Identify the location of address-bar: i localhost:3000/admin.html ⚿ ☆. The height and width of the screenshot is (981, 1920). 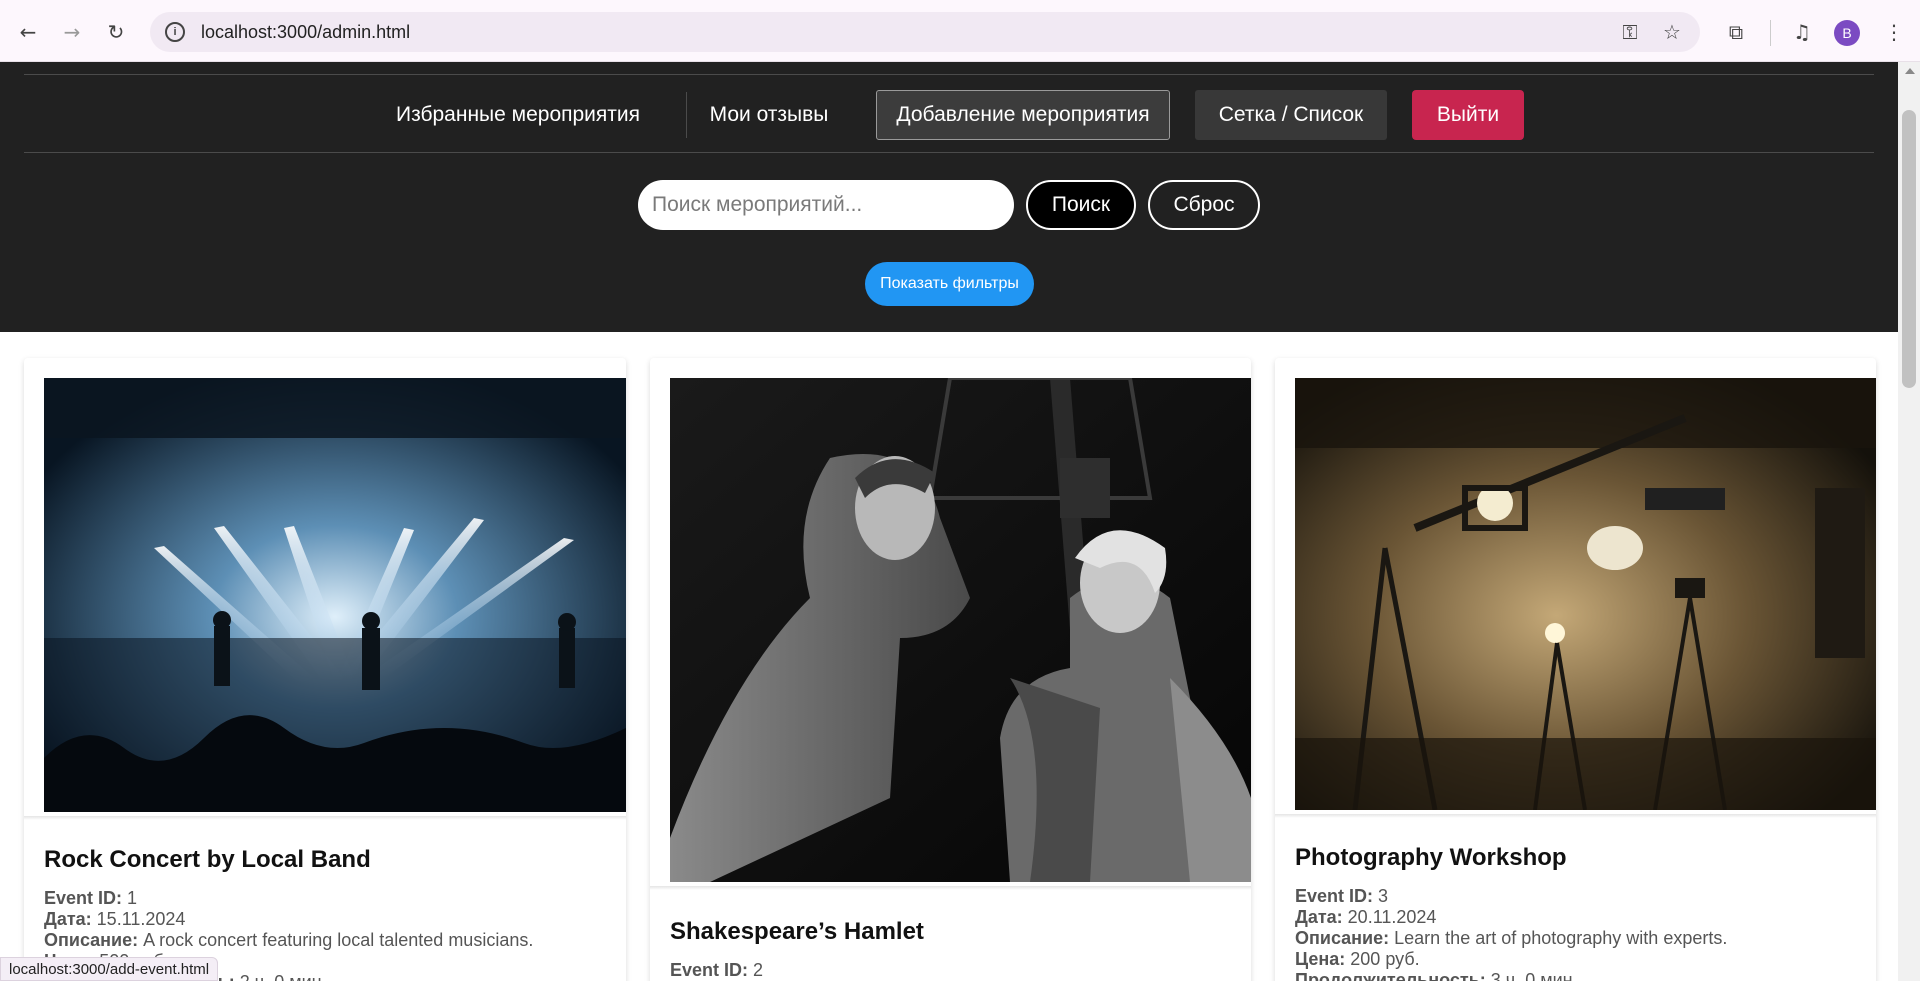
(925, 32).